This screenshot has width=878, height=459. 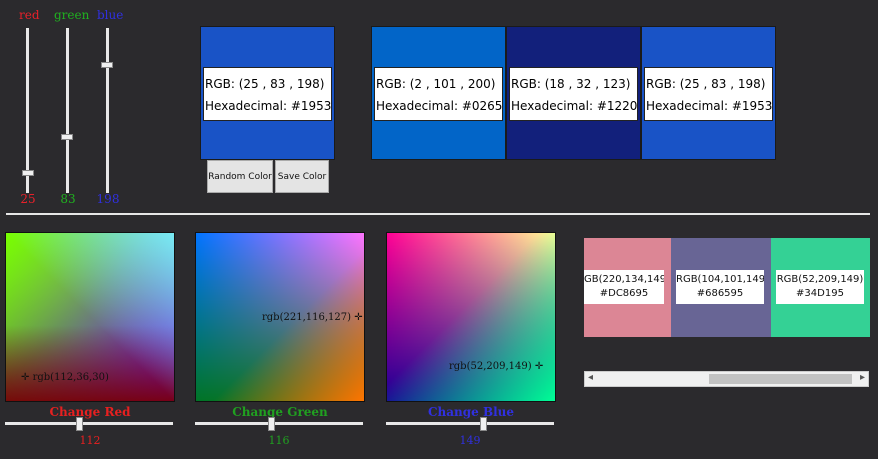 What do you see at coordinates (470, 423) in the screenshot?
I see `change-blue-slider-track` at bounding box center [470, 423].